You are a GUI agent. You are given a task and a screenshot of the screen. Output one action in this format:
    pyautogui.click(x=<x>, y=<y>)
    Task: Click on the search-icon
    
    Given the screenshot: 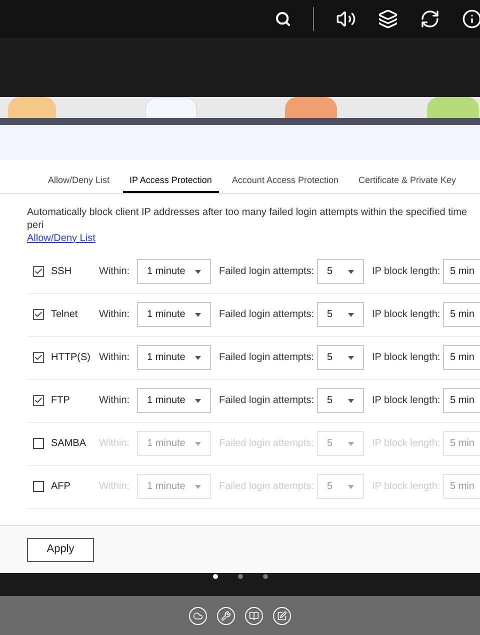 What is the action you would take?
    pyautogui.click(x=283, y=19)
    